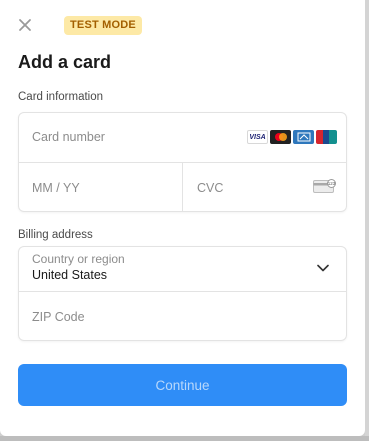 The image size is (369, 441). Describe the element at coordinates (25, 25) in the screenshot. I see `close-icon` at that location.